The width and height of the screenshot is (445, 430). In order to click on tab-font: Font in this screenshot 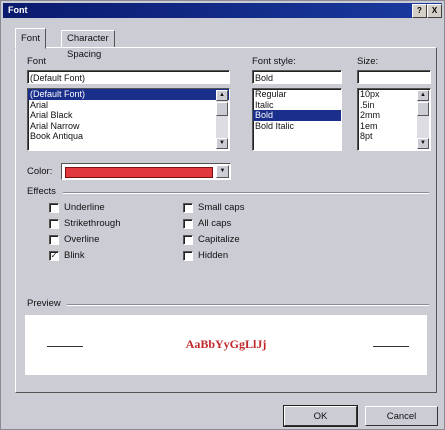, I will do `click(31, 38)`.